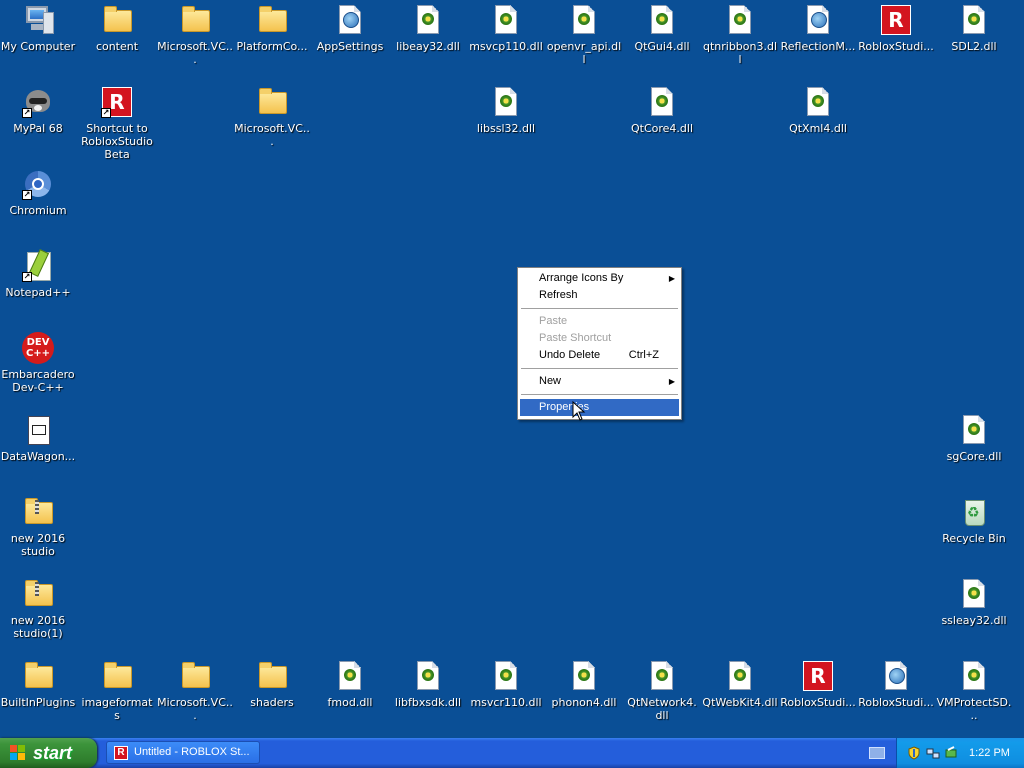  Describe the element at coordinates (553, 321) in the screenshot. I see `menu-item-label: Paste` at that location.